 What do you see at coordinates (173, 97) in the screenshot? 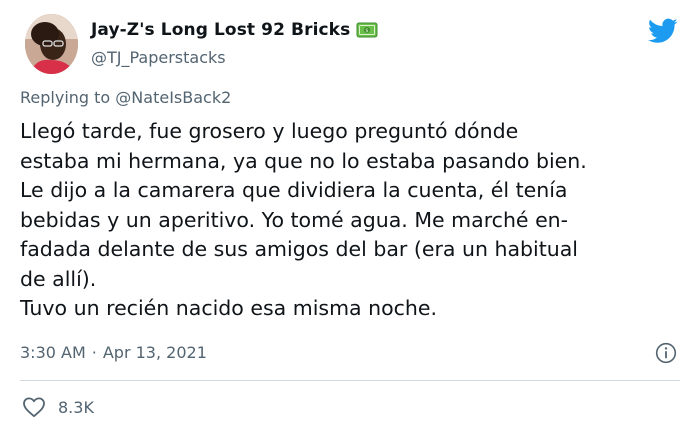
I see `reply-mention-link: @NateIsBack2` at bounding box center [173, 97].